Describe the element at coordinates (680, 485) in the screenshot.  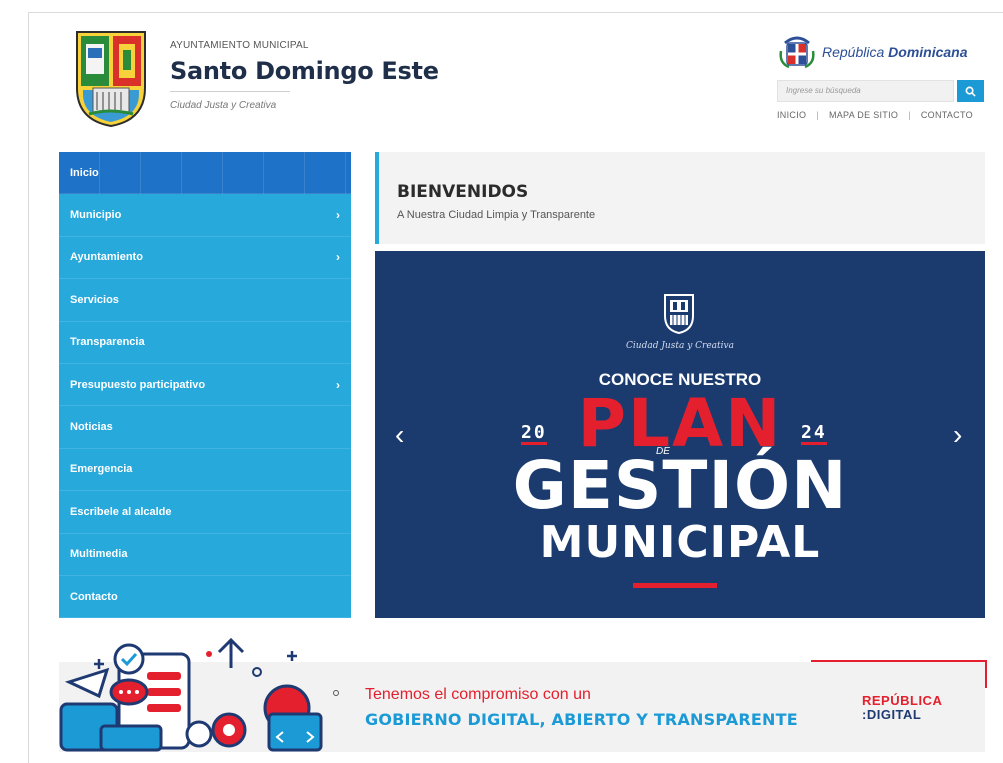
I see `banner-gestion-text: GESTIÓN` at that location.